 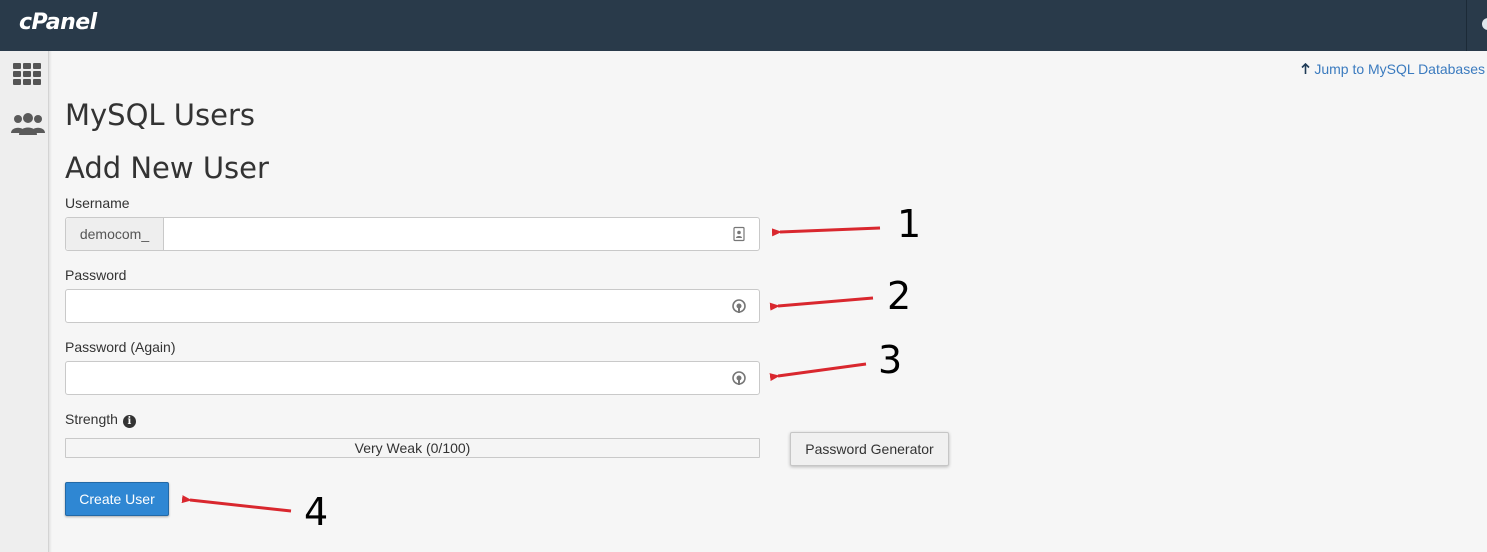 What do you see at coordinates (96, 275) in the screenshot?
I see `password-label: Password` at bounding box center [96, 275].